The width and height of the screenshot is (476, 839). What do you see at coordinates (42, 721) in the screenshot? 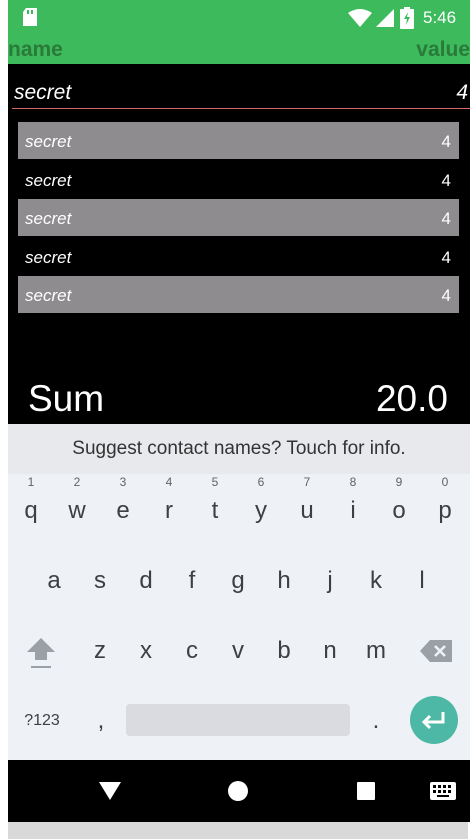
I see `symbols-key: ?123` at bounding box center [42, 721].